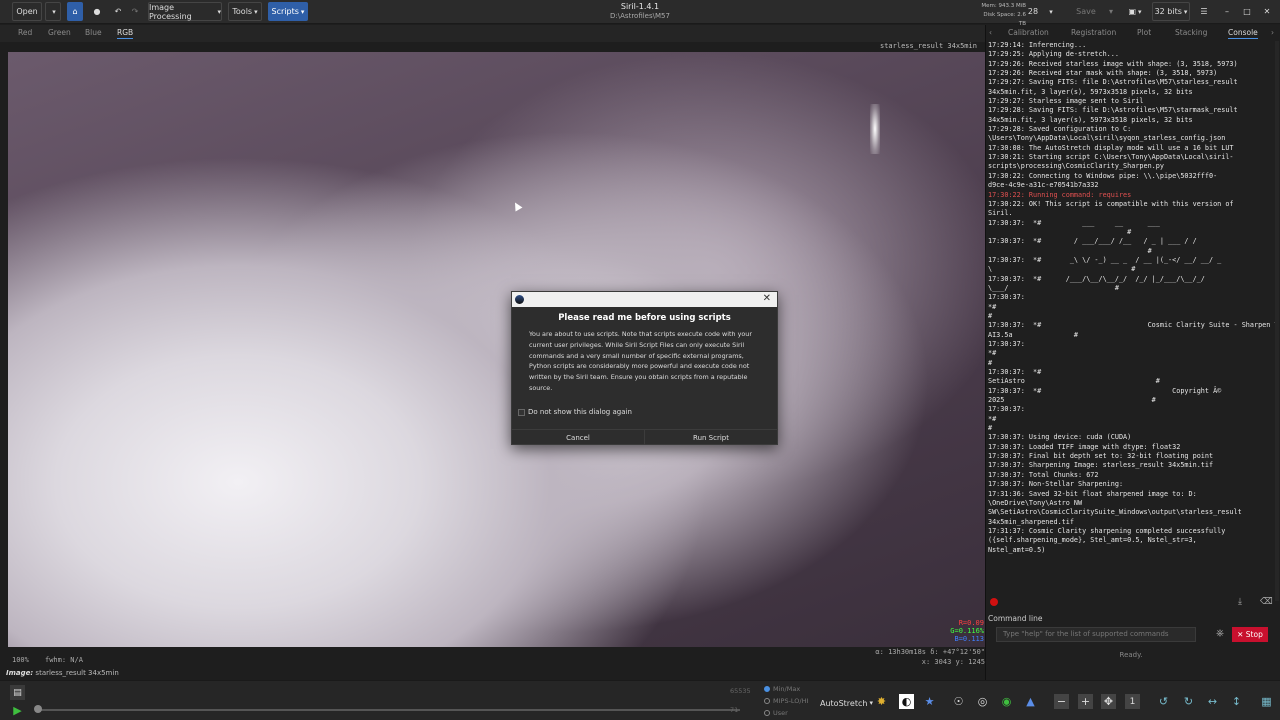 Image resolution: width=1280 pixels, height=720 pixels. Describe the element at coordinates (492, 33) in the screenshot. I see `channel-tabs: Red Green Blue RGB` at that location.